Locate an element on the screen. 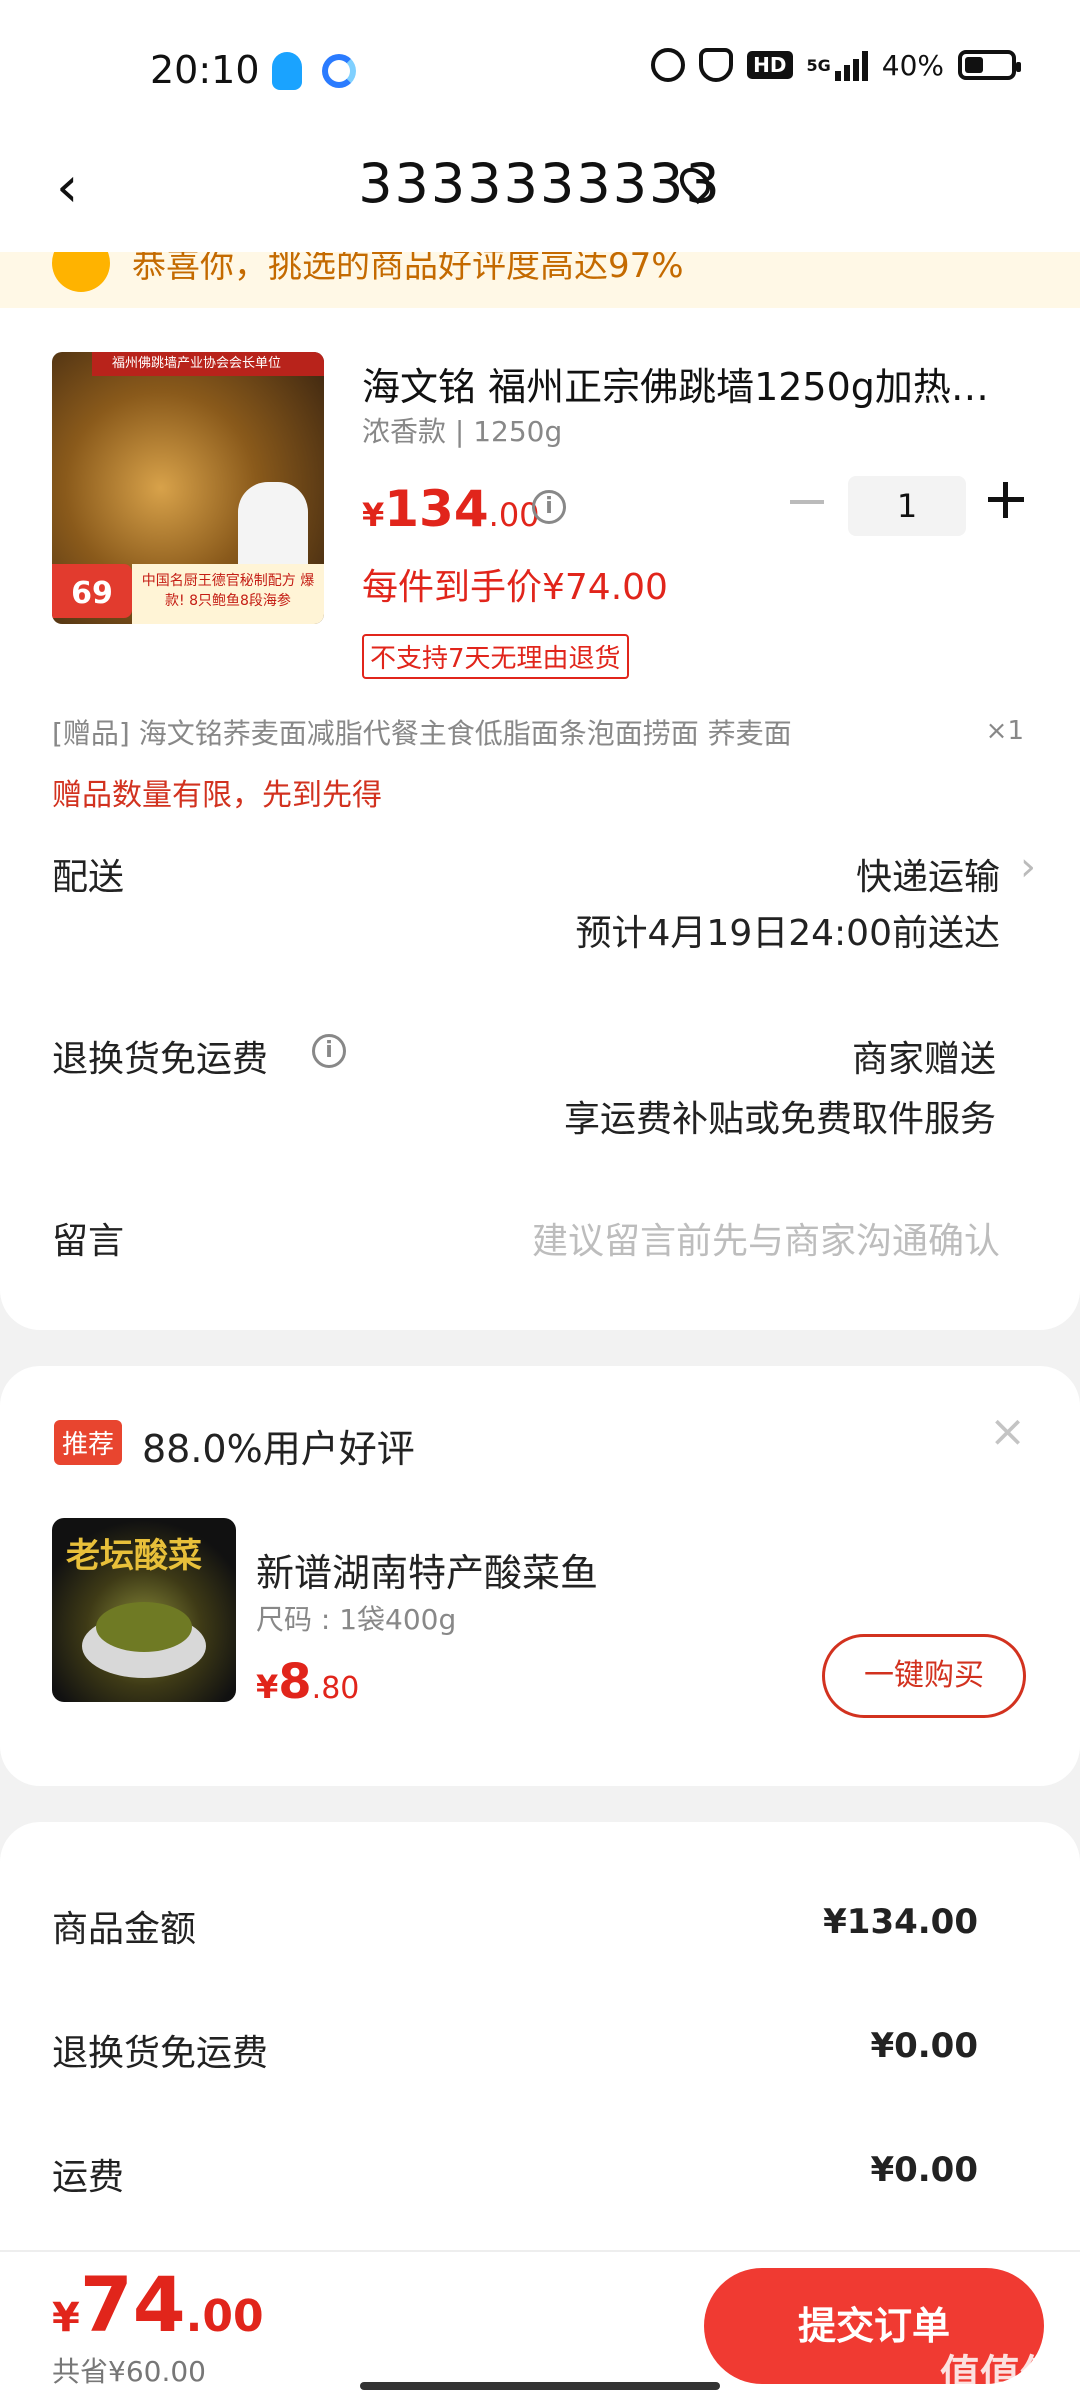  watermark-url: zhizhizhi.com is located at coordinates (1006, 2392).